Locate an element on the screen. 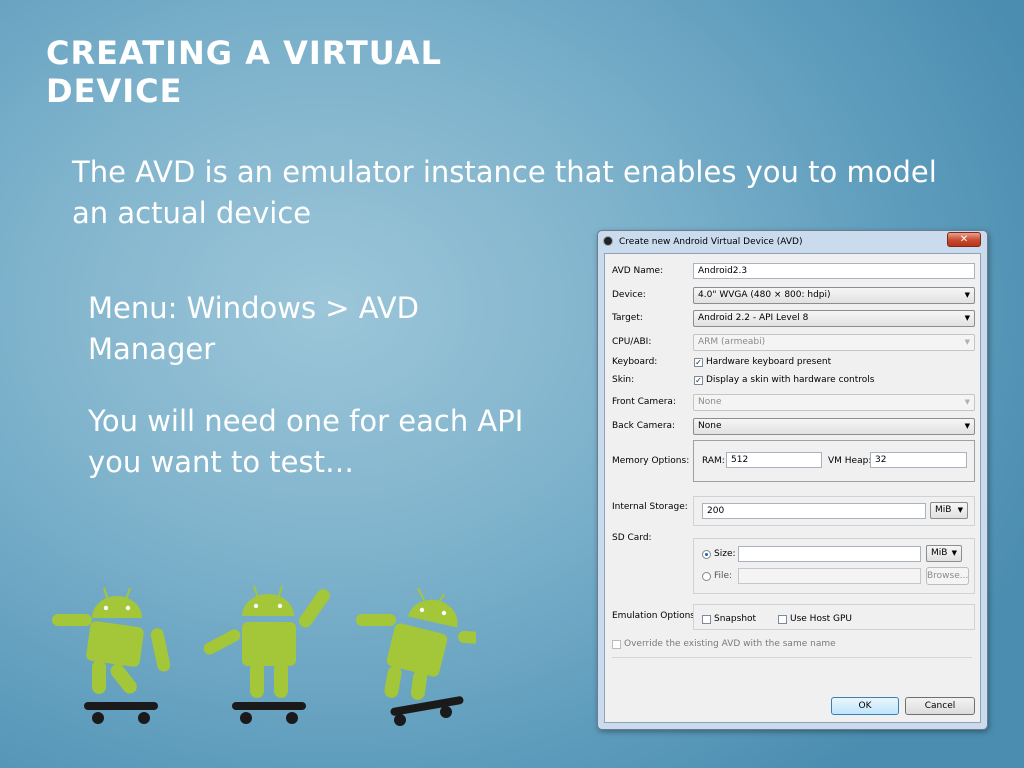 The height and width of the screenshot is (768, 1024). cpu-abi-select: ARM (armeabi) ▼ is located at coordinates (834, 342).